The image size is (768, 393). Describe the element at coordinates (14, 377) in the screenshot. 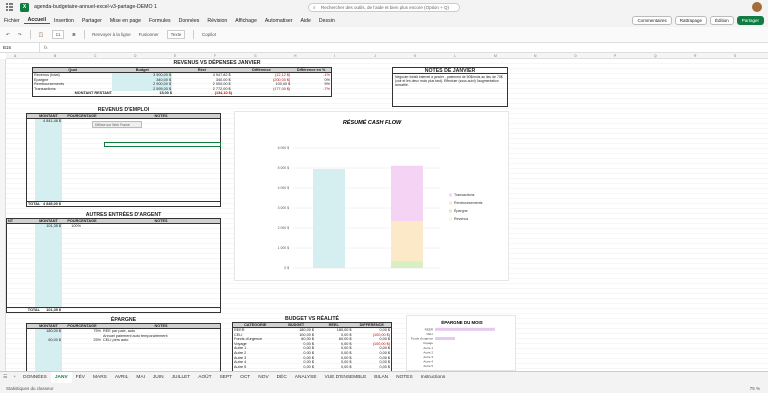

I see `add-sheet-icon: +` at that location.